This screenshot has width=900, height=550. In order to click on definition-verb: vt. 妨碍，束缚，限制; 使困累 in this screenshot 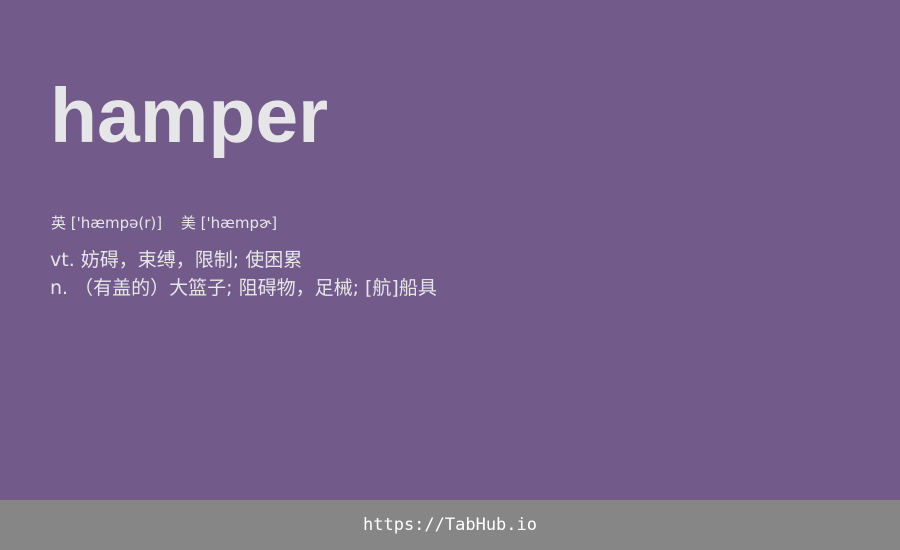, I will do `click(176, 260)`.